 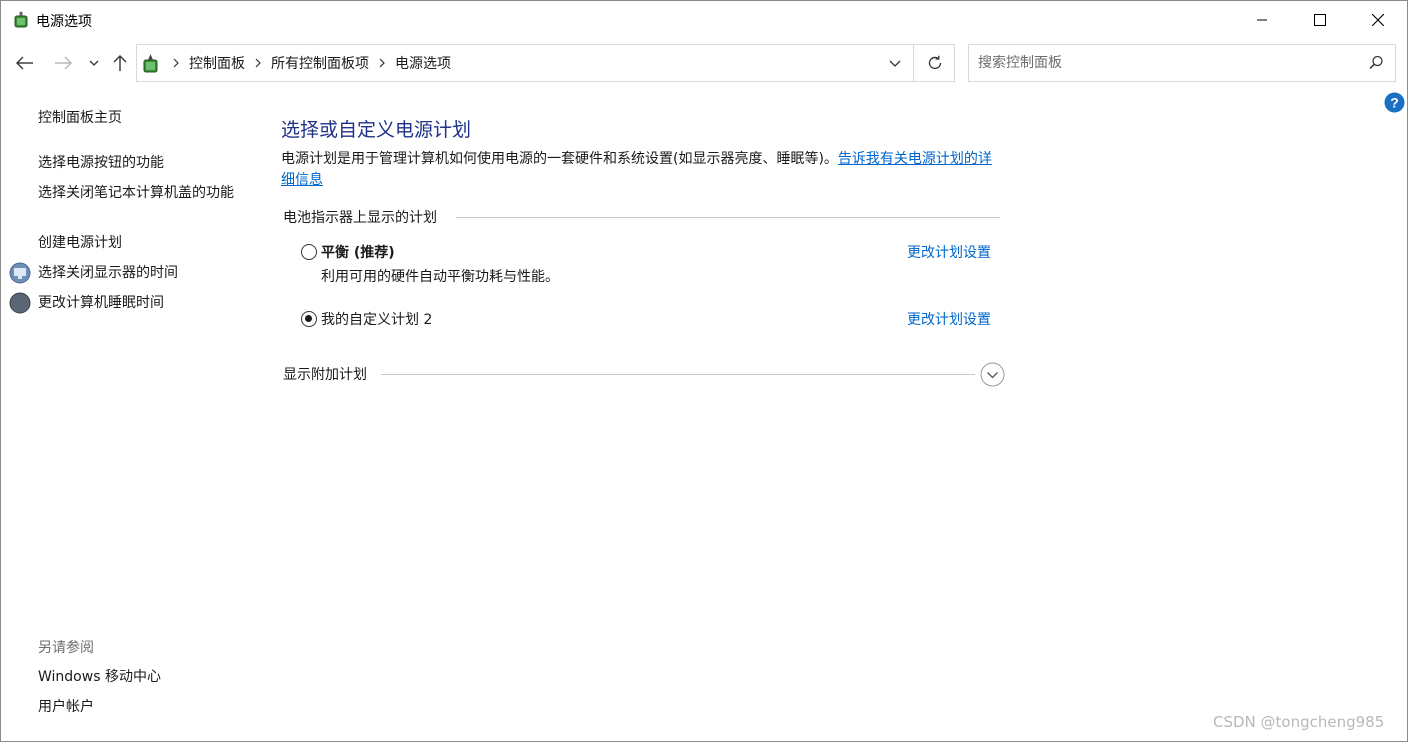 I want to click on recent-locations-button, so click(x=94, y=63).